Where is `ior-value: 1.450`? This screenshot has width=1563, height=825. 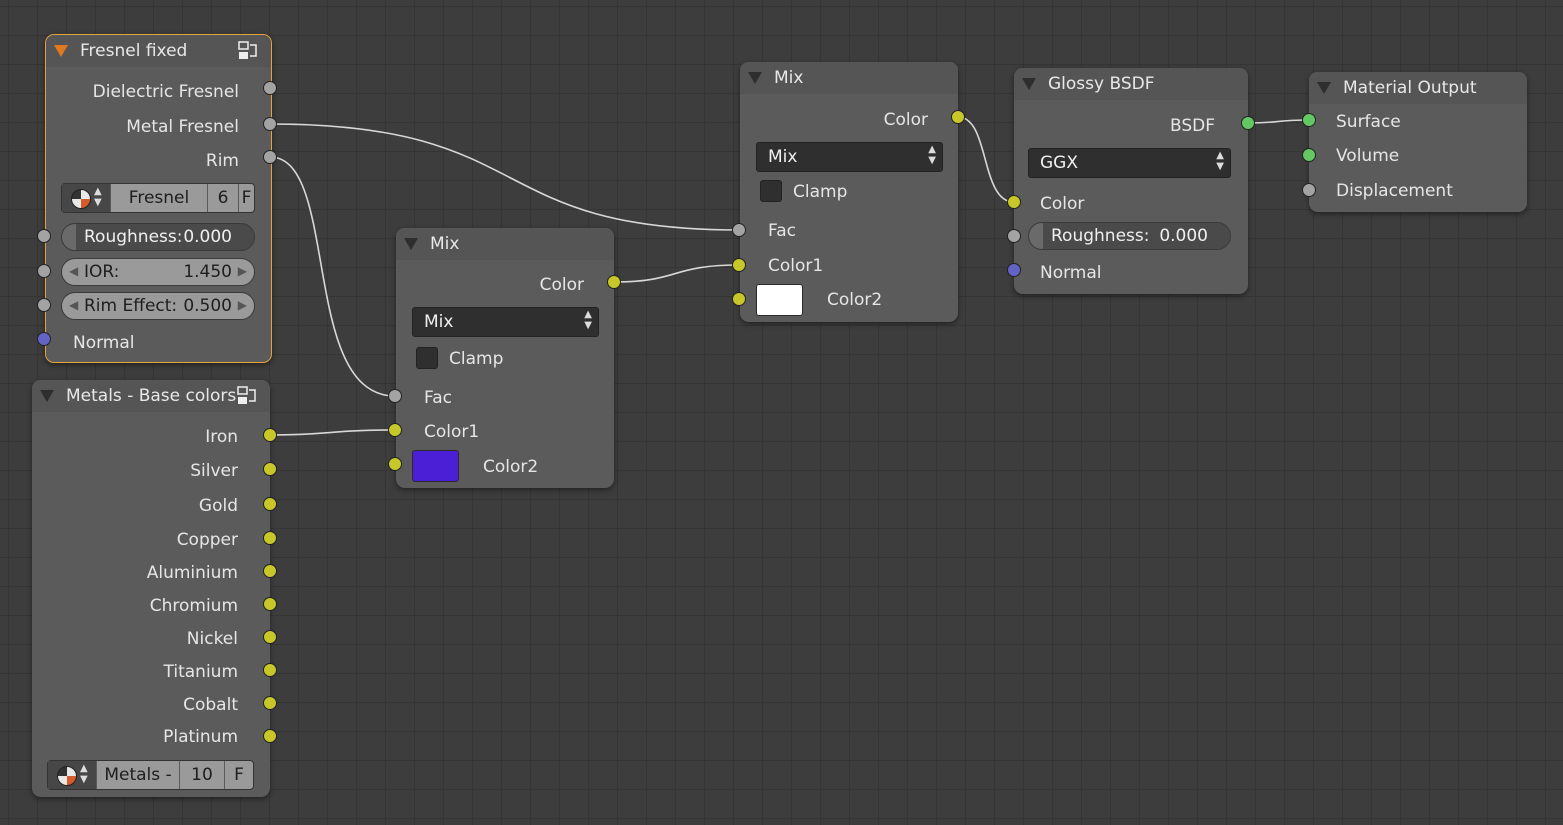 ior-value: 1.450 is located at coordinates (207, 272).